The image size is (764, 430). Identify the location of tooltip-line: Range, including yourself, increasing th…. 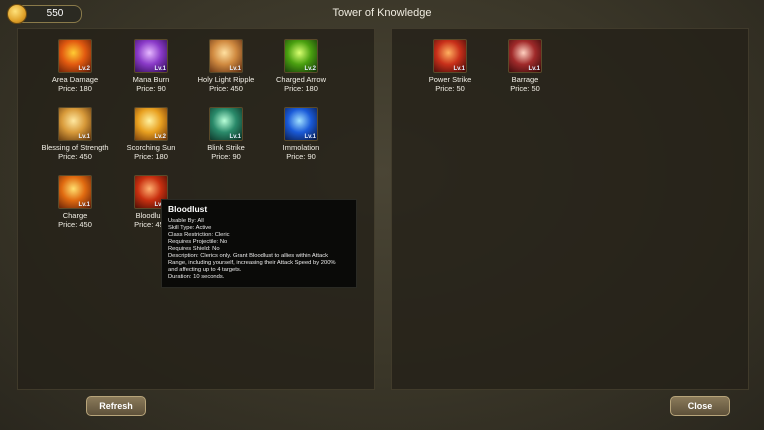
(252, 263).